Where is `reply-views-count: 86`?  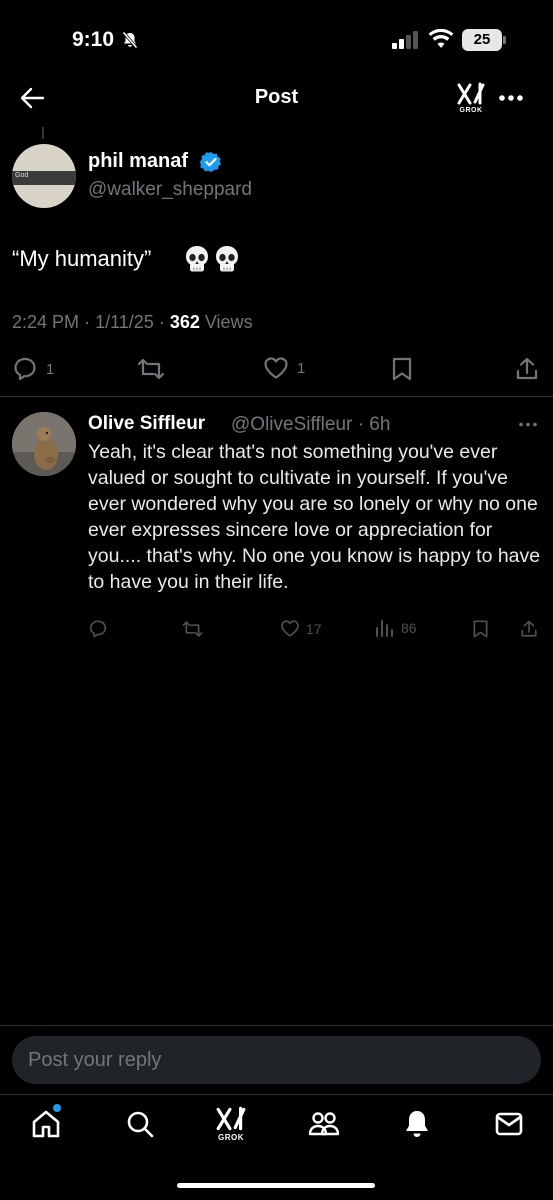
reply-views-count: 86 is located at coordinates (409, 628).